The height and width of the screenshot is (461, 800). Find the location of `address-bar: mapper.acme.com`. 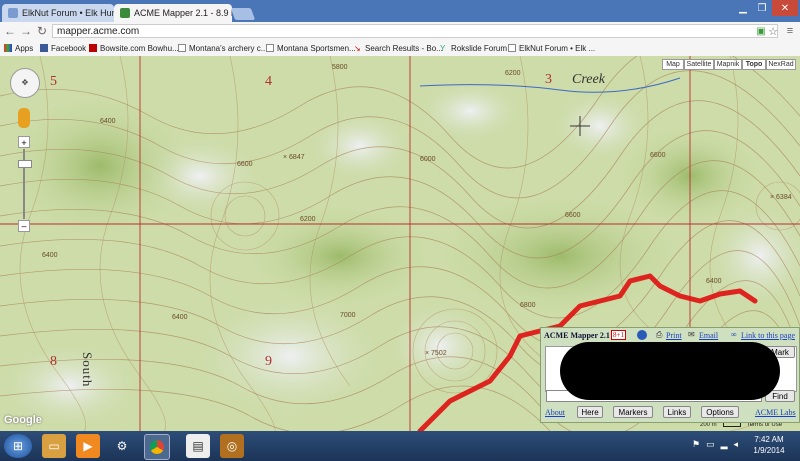

address-bar: mapper.acme.com is located at coordinates (415, 31).